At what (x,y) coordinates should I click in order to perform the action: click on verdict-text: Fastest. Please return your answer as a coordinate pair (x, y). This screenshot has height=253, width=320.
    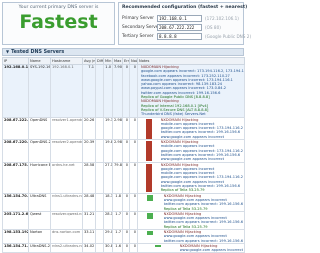
    Looking at the image, I should click on (58, 22).